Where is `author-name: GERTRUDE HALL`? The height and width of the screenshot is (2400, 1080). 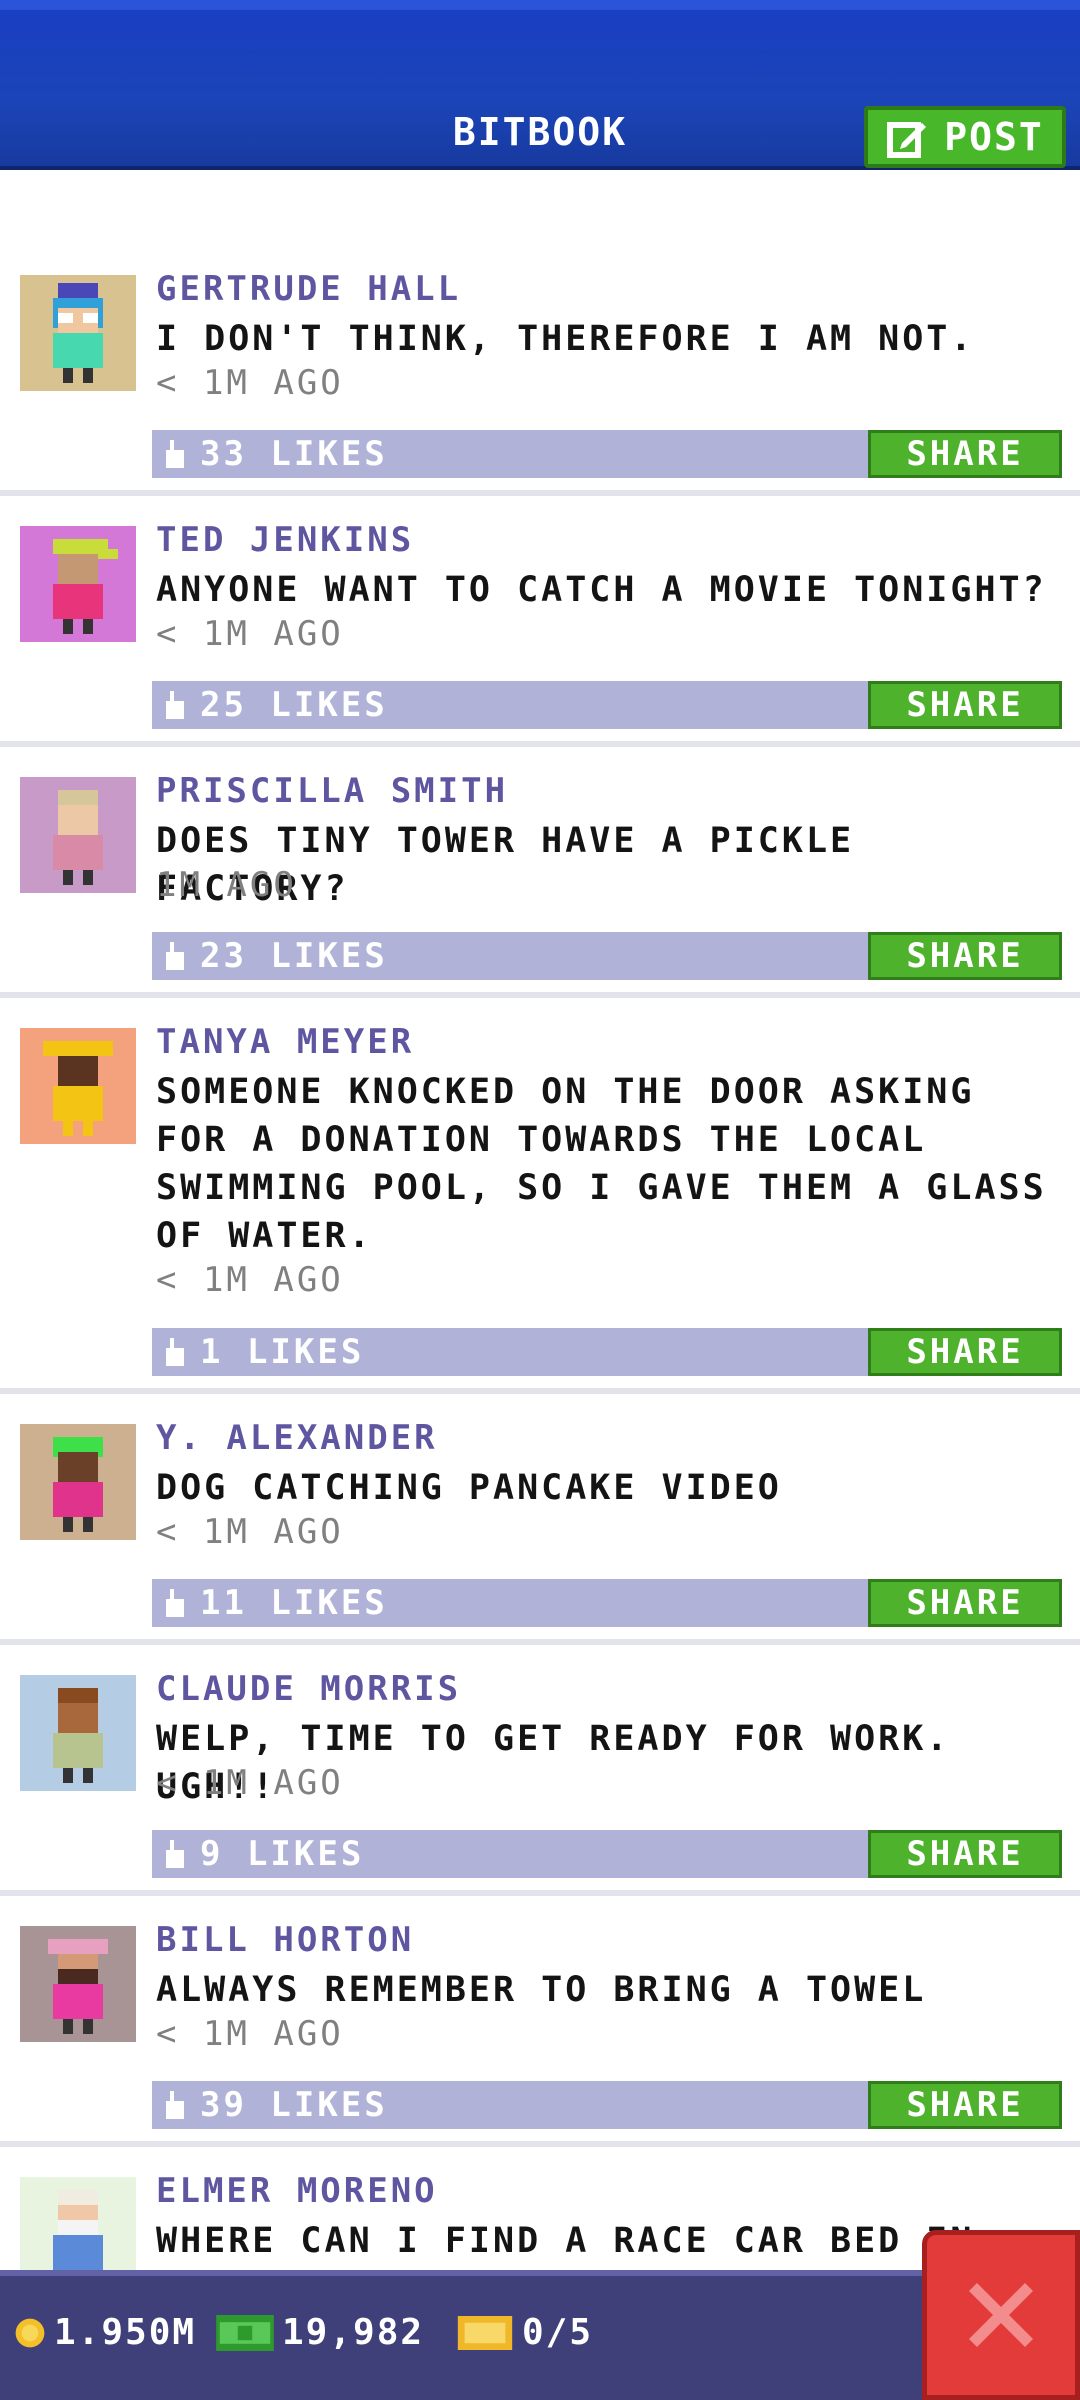 author-name: GERTRUDE HALL is located at coordinates (308, 289).